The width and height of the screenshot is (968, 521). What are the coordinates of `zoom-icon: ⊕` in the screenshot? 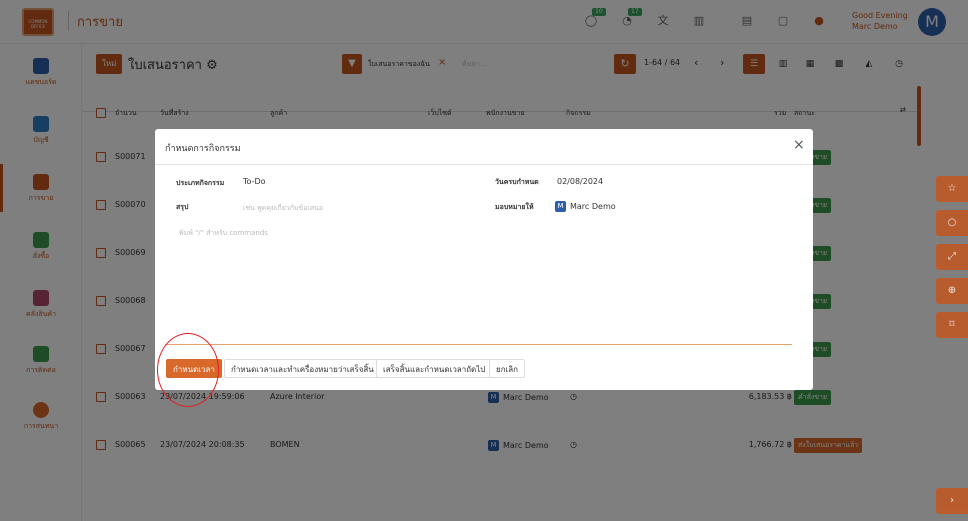 It's located at (952, 291).